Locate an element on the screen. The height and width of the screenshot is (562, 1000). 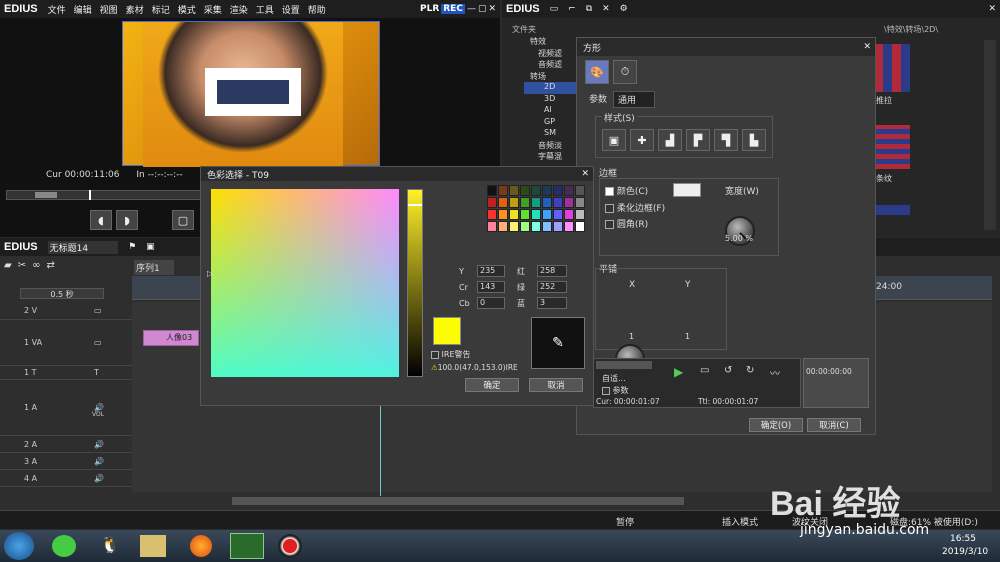
menu-item-8: 工具 is located at coordinates (265, 9).